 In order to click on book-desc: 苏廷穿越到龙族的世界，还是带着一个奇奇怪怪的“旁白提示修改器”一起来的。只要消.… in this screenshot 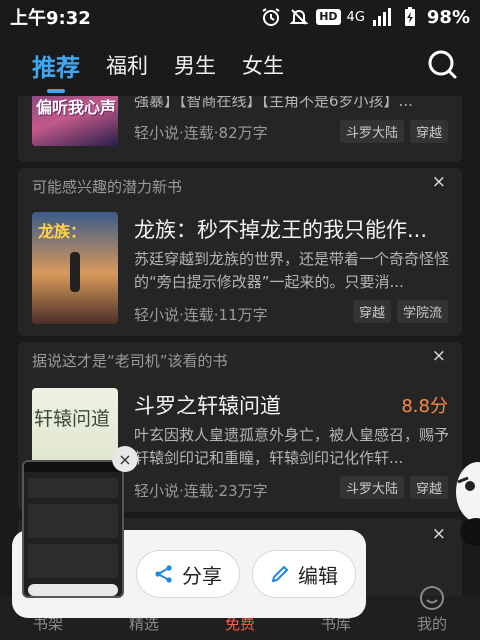, I will do `click(292, 270)`.